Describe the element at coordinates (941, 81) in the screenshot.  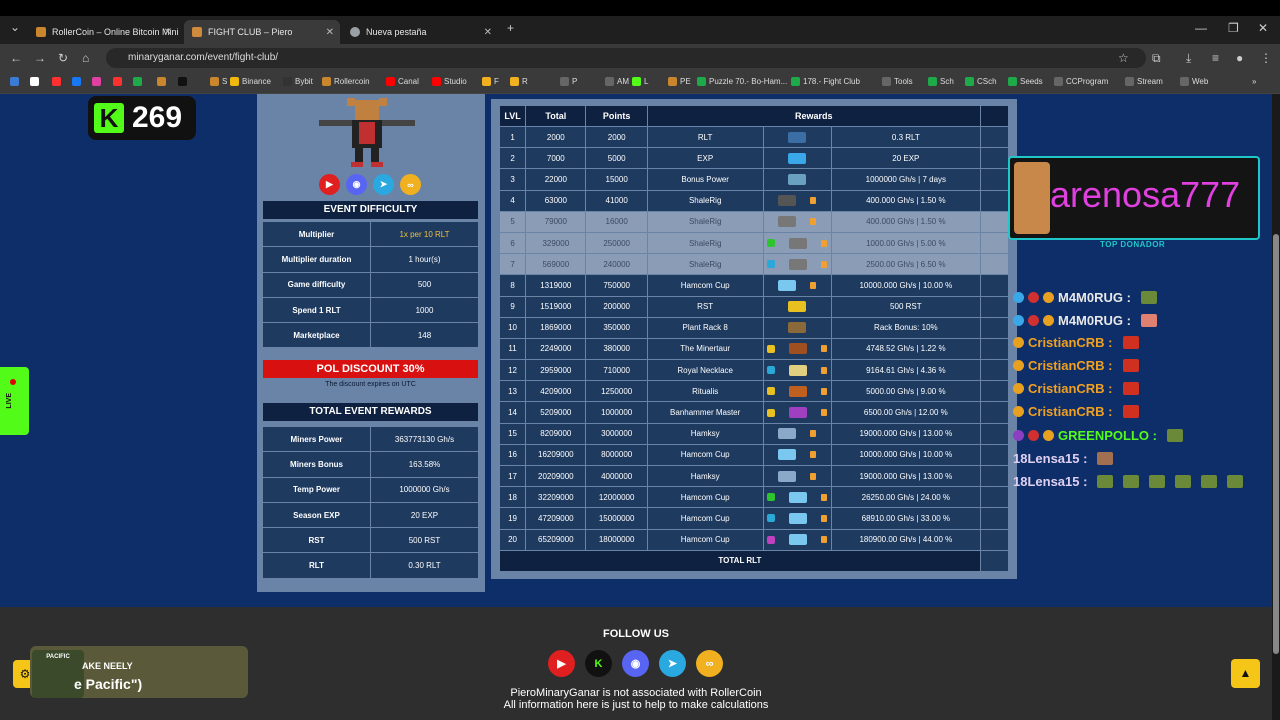
I see `bookmark-item: Sch` at that location.